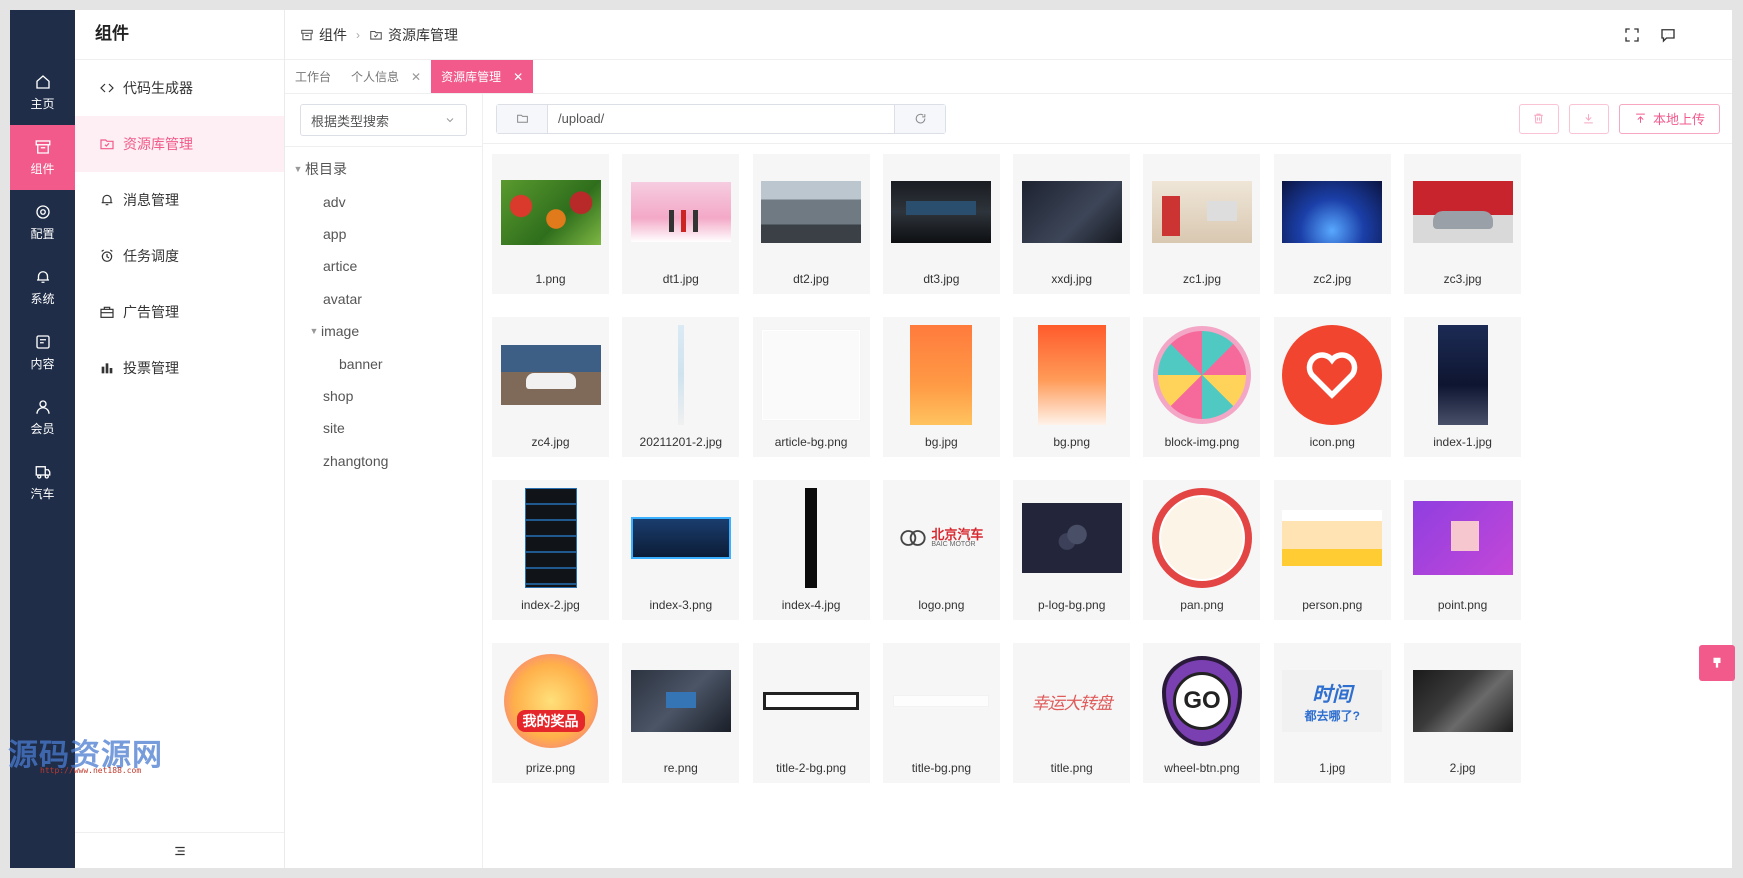 The image size is (1743, 878). I want to click on upload-label: 本地上传, so click(1678, 119).